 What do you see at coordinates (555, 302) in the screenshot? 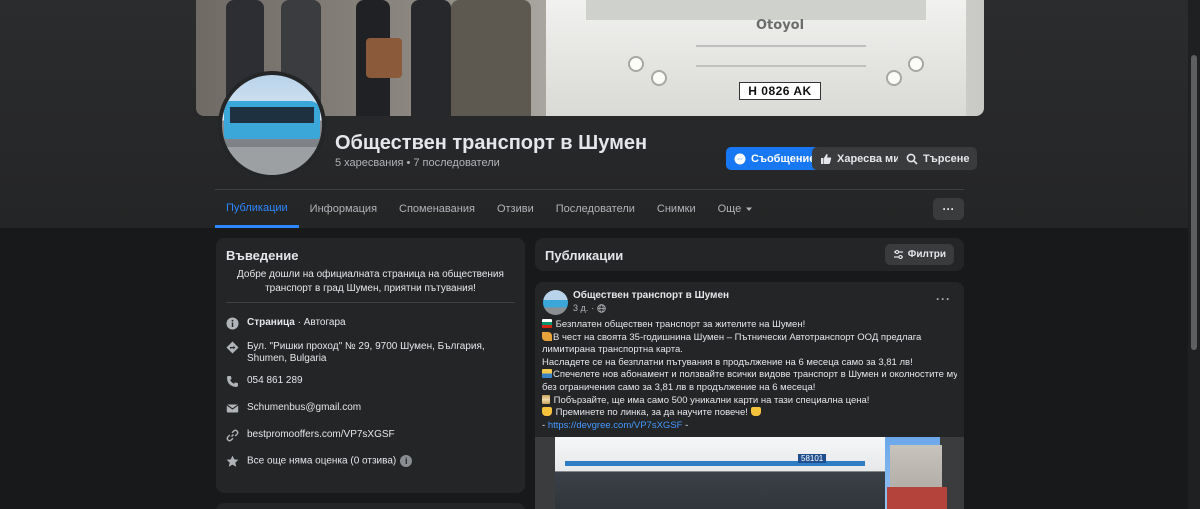
I see `post-author-avatar` at bounding box center [555, 302].